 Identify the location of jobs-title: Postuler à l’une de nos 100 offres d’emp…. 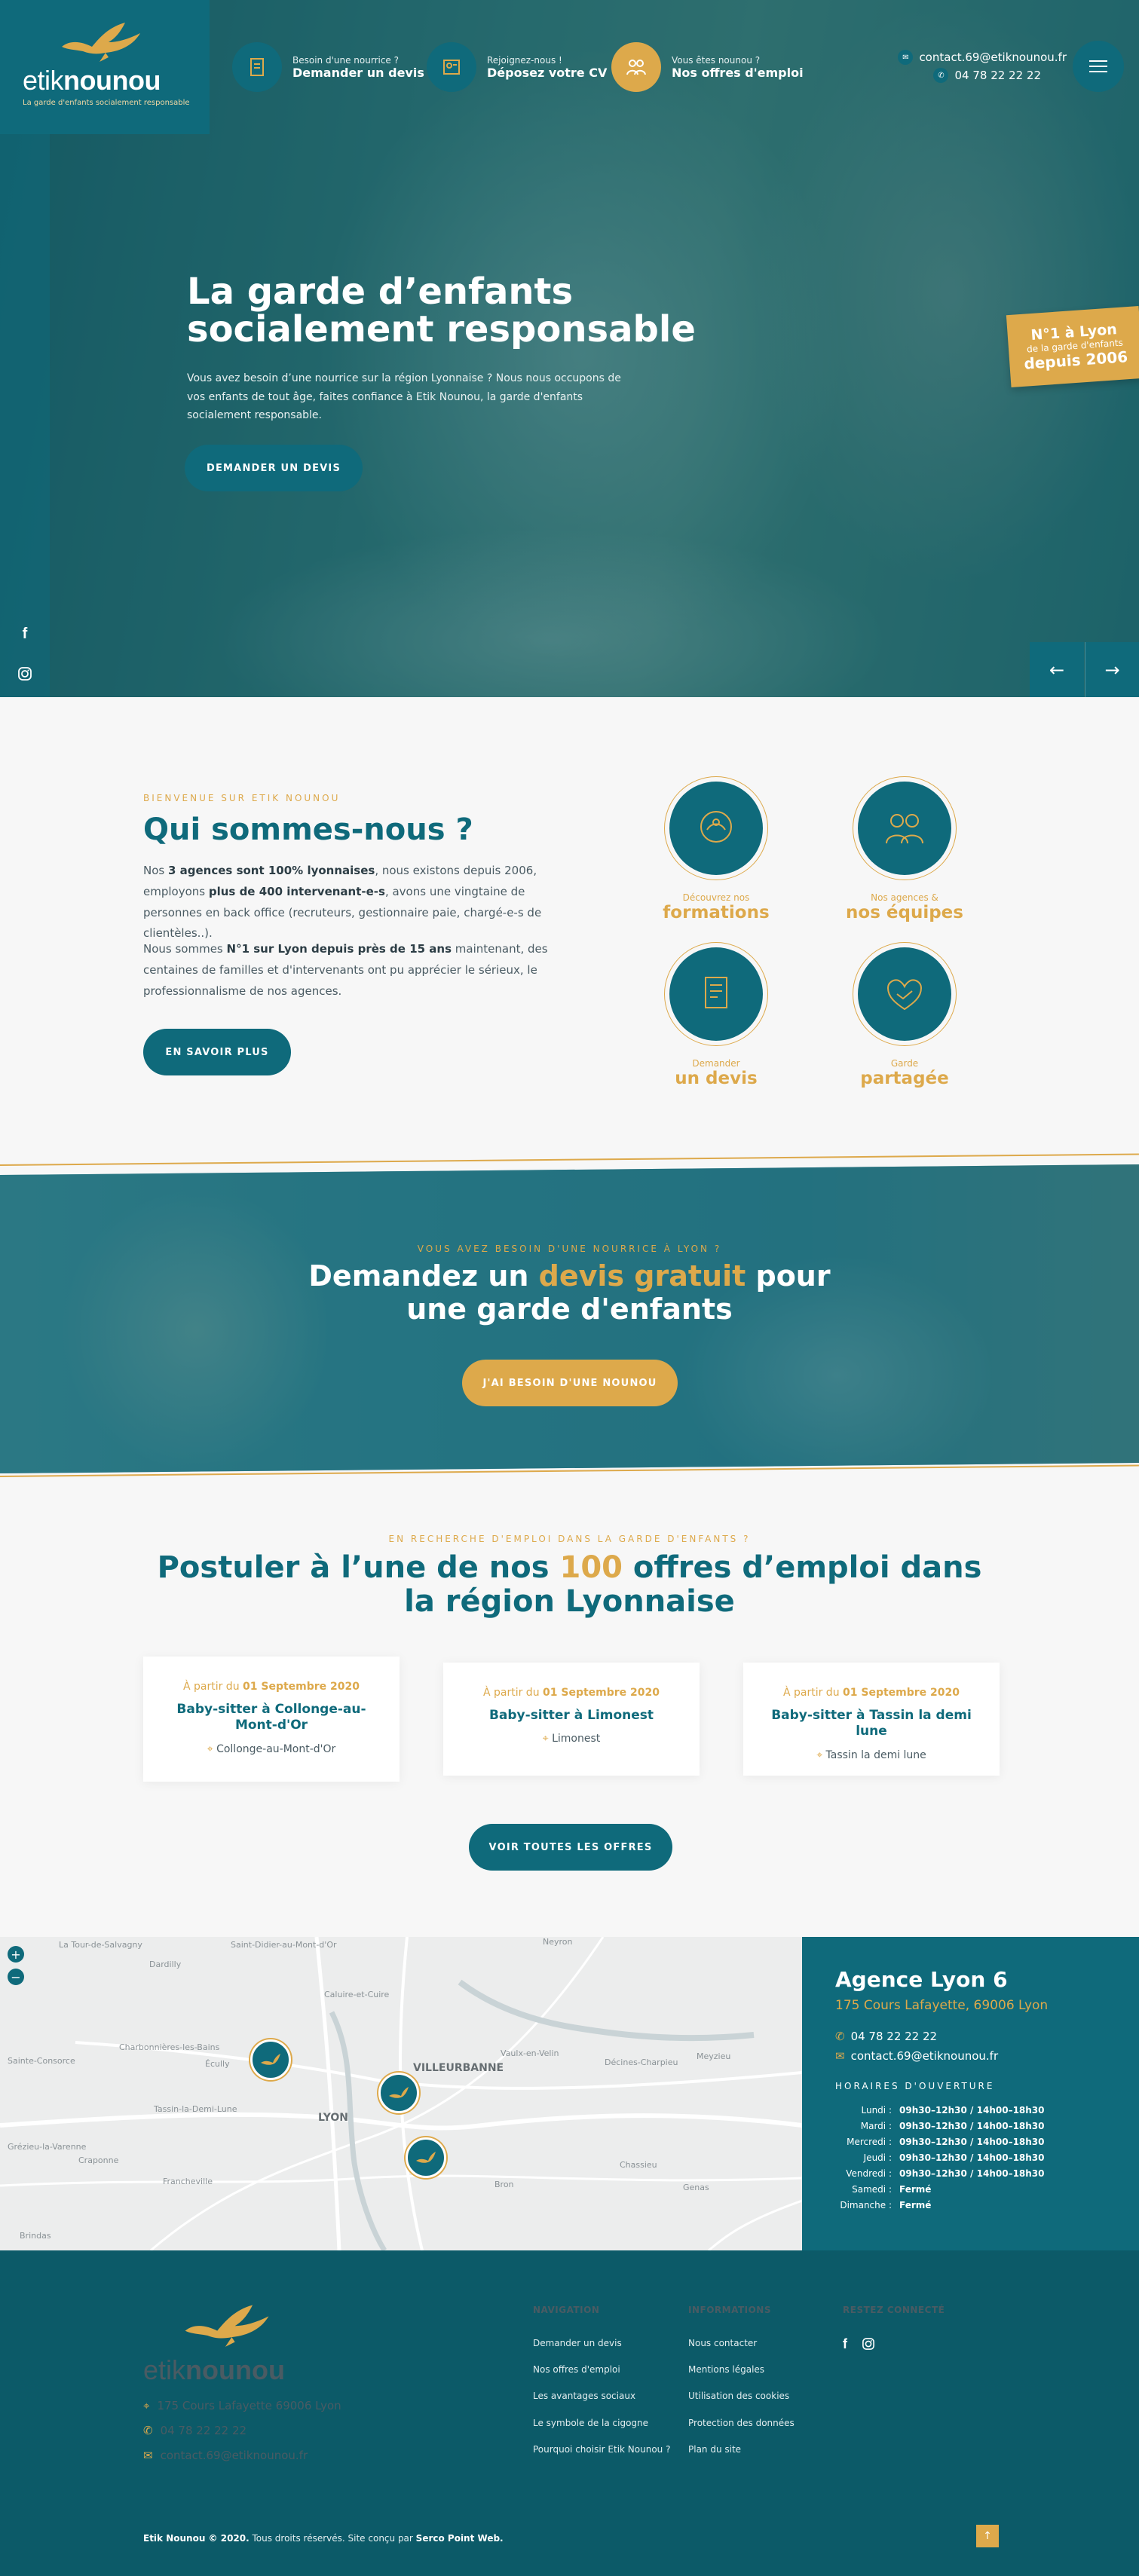
(569, 1585).